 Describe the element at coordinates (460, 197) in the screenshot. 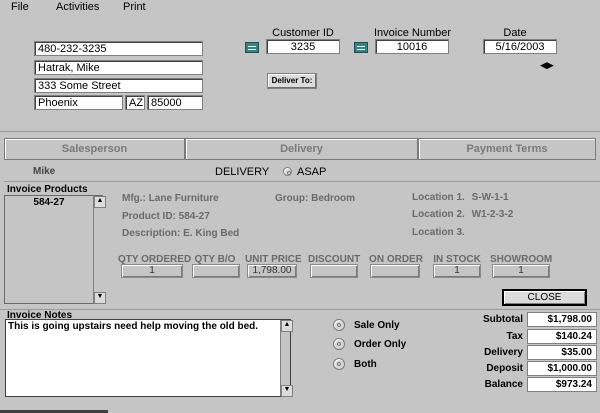

I see `location-1-text: Location 1. S-W-1-1` at that location.